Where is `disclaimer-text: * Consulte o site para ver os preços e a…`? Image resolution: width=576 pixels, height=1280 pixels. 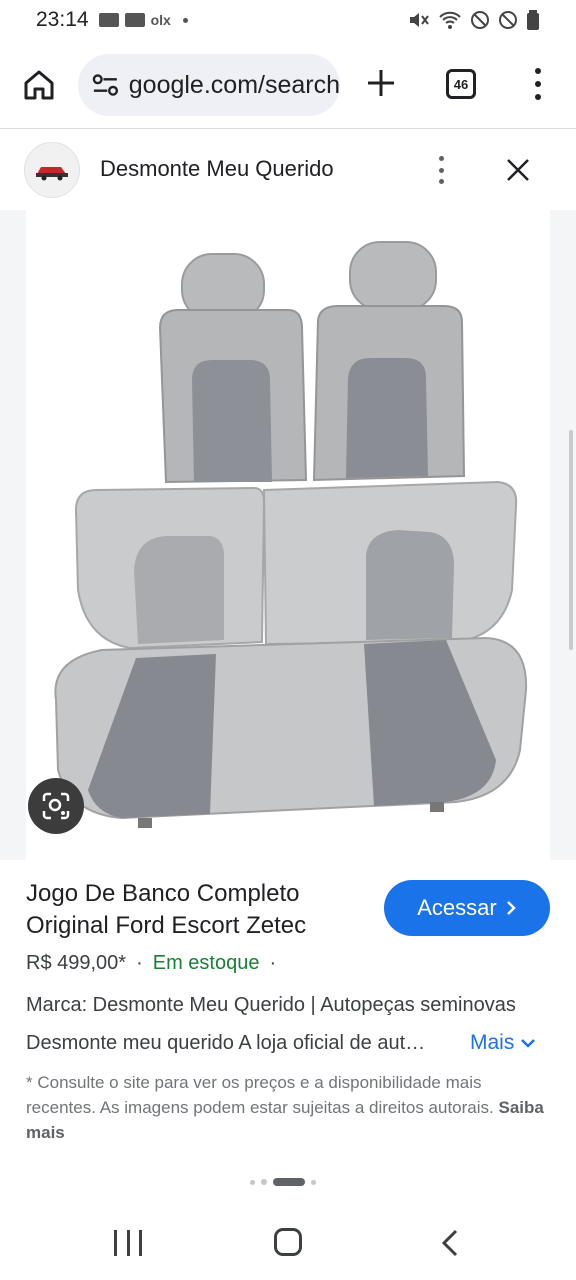
disclaimer-text: * Consulte o site para ver os preços e a… is located at coordinates (260, 1095).